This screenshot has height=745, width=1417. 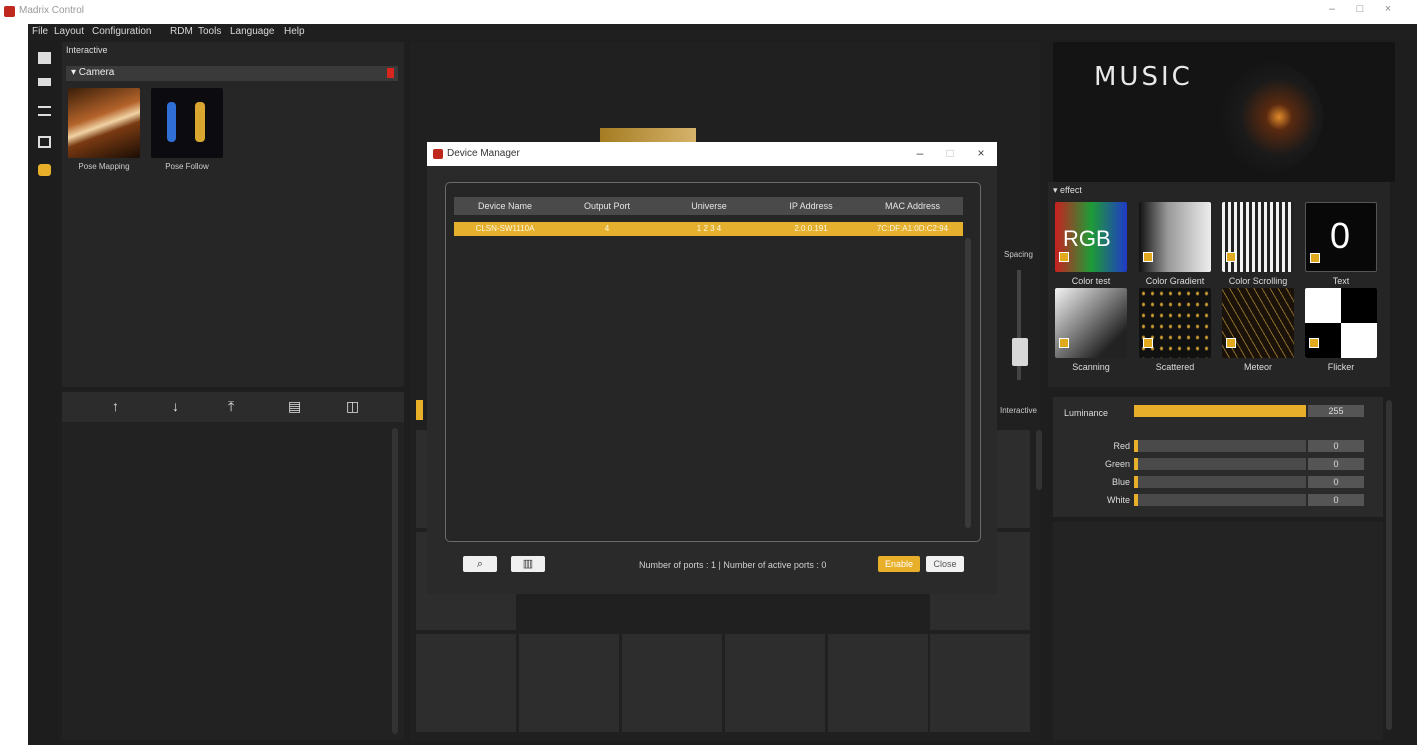 What do you see at coordinates (1336, 500) in the screenshot?
I see `white-value: 0` at bounding box center [1336, 500].